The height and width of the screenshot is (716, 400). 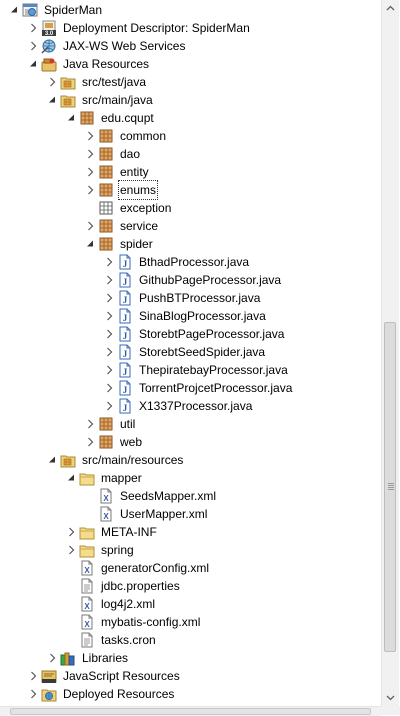 I want to click on tree-item: Java Resources, so click(x=190, y=64).